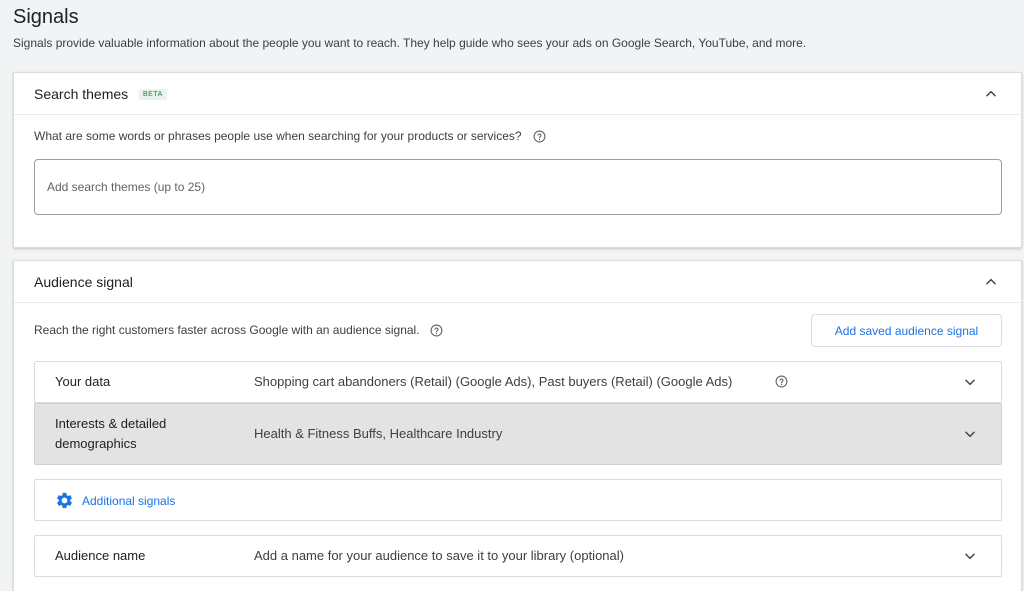 This screenshot has width=1024, height=591. I want to click on search-themes-input, so click(518, 187).